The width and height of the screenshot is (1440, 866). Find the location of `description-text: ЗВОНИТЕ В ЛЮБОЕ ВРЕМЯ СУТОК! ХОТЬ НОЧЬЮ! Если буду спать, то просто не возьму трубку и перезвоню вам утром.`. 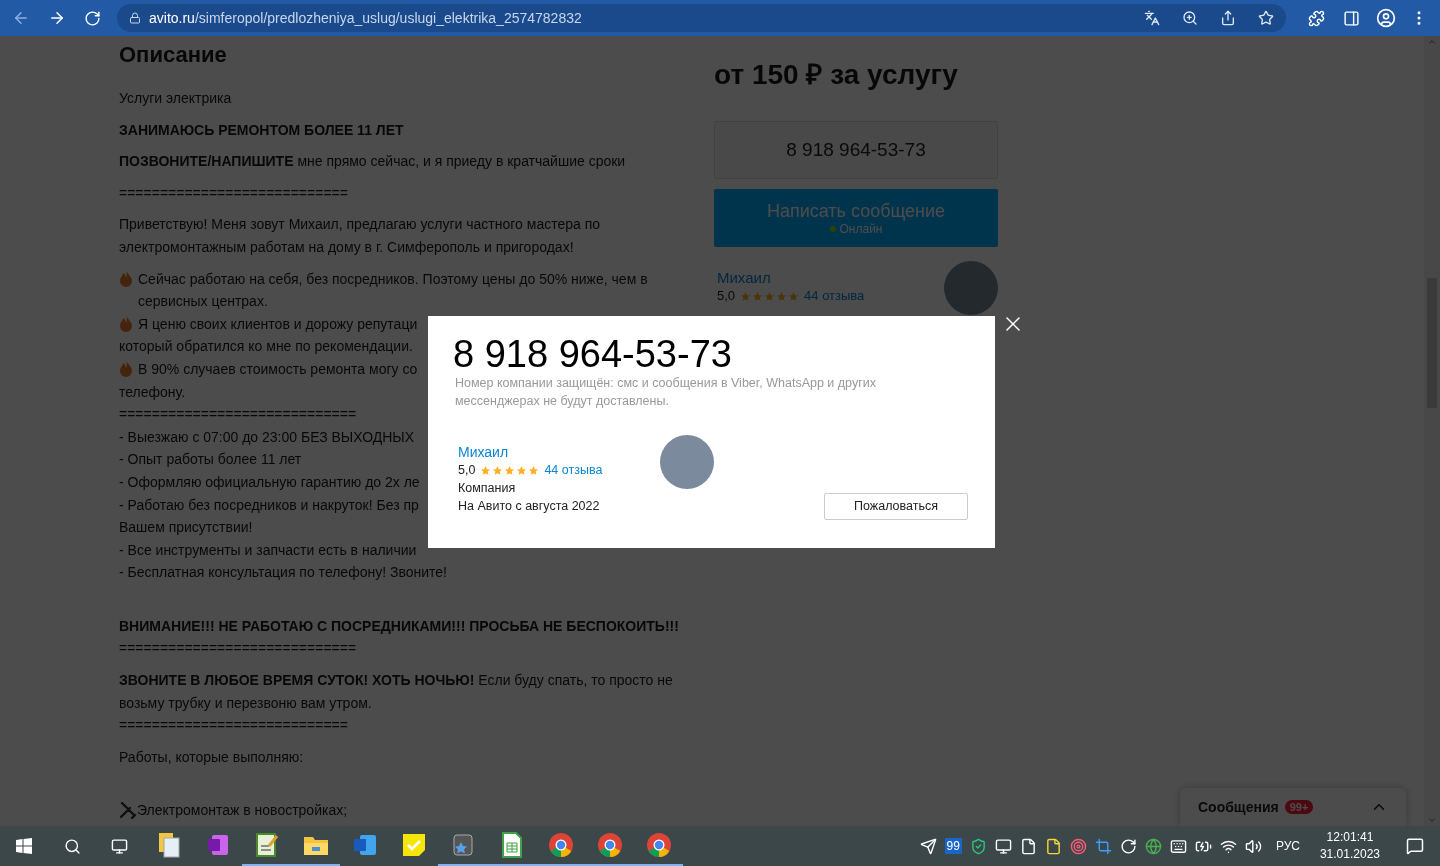

description-text: ЗВОНИТЕ В ЛЮБОЕ ВРЕМЯ СУТОК! ХОТЬ НОЧЬЮ! Если буду спать, то просто не возьму трубку и перезвоню вам утром. is located at coordinates (396, 692).